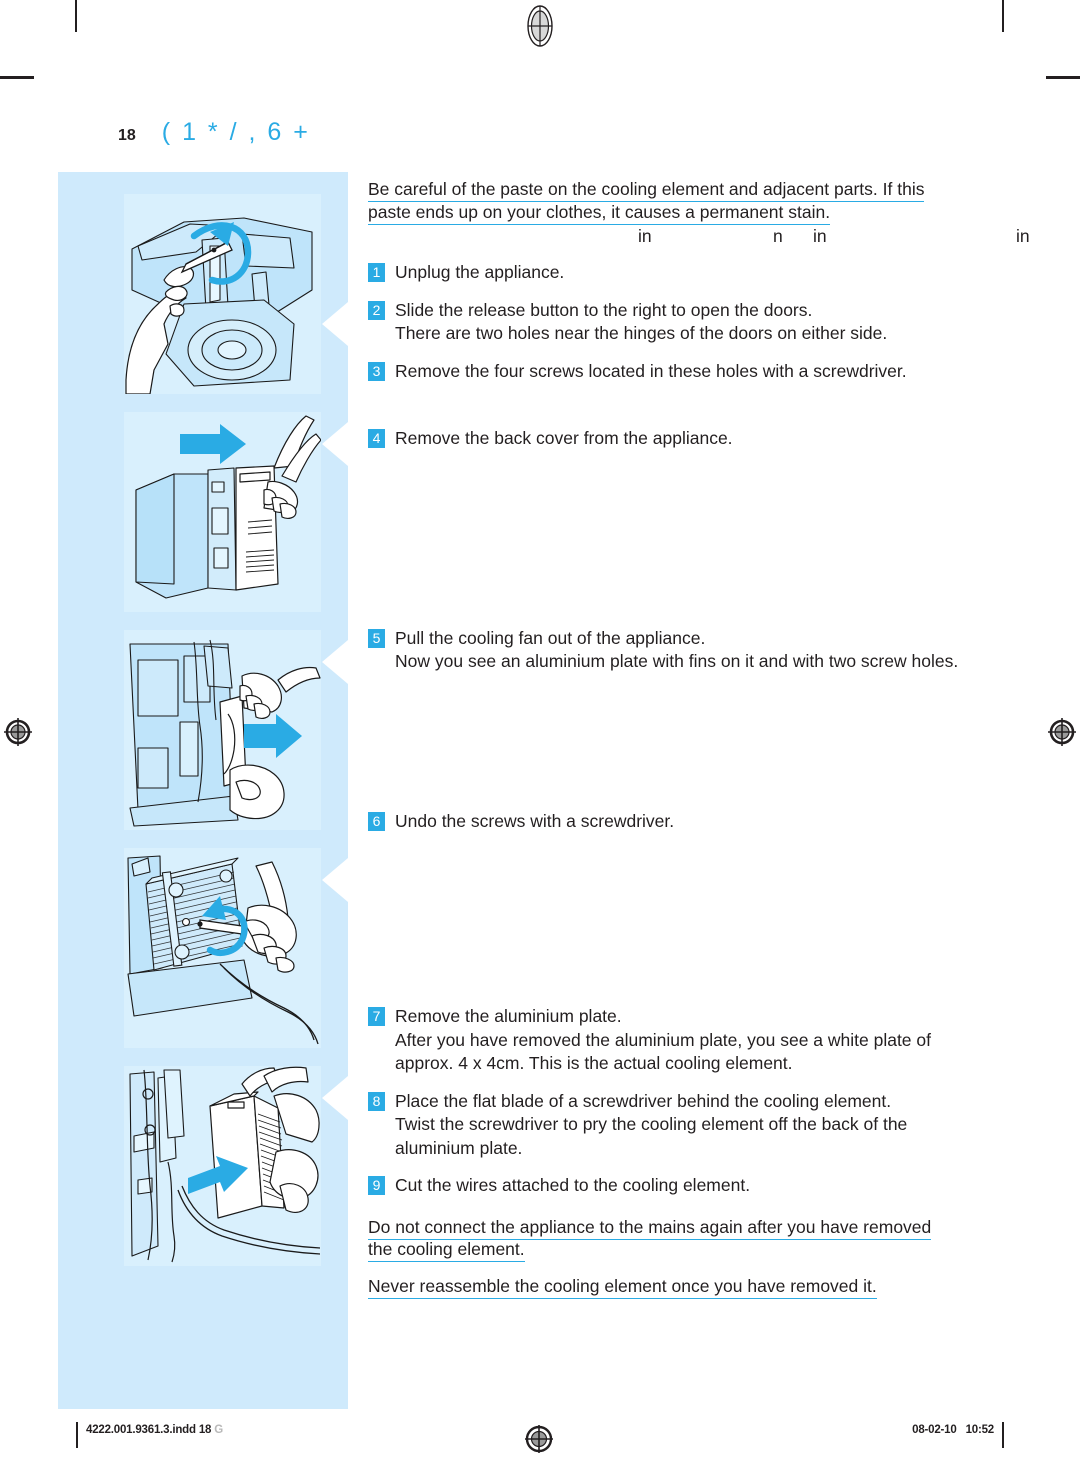 The image size is (1080, 1467). Describe the element at coordinates (1063, 77) in the screenshot. I see `crop-mark-right-horizontal` at that location.